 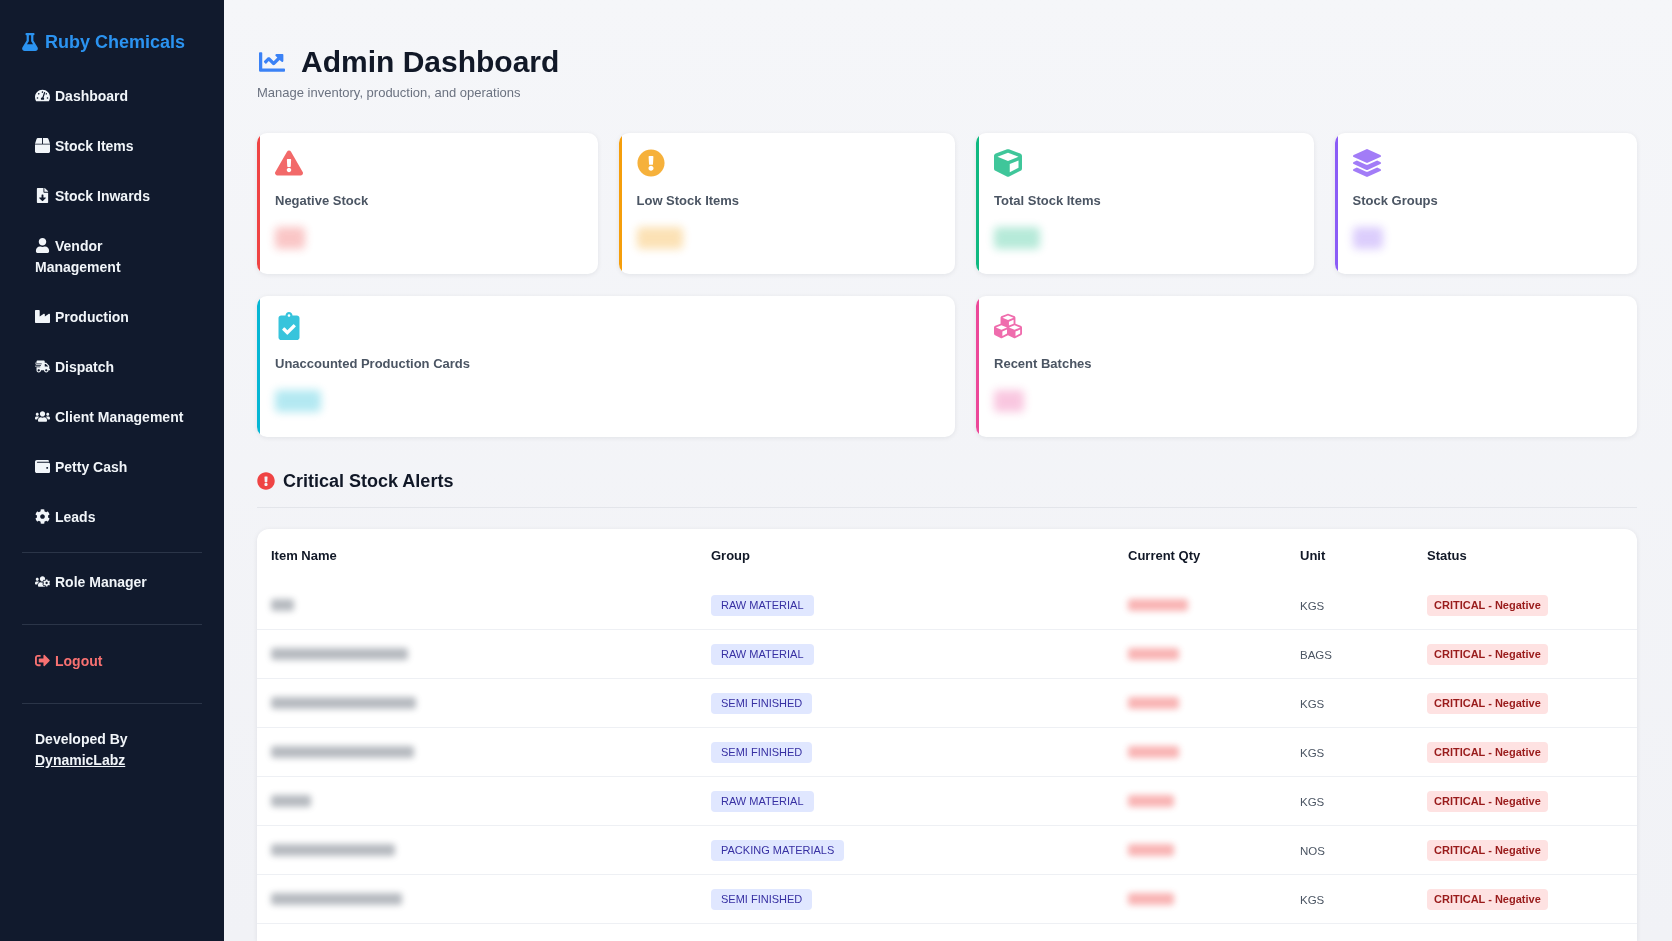 What do you see at coordinates (322, 201) in the screenshot?
I see `stat-label: Negative Stock` at bounding box center [322, 201].